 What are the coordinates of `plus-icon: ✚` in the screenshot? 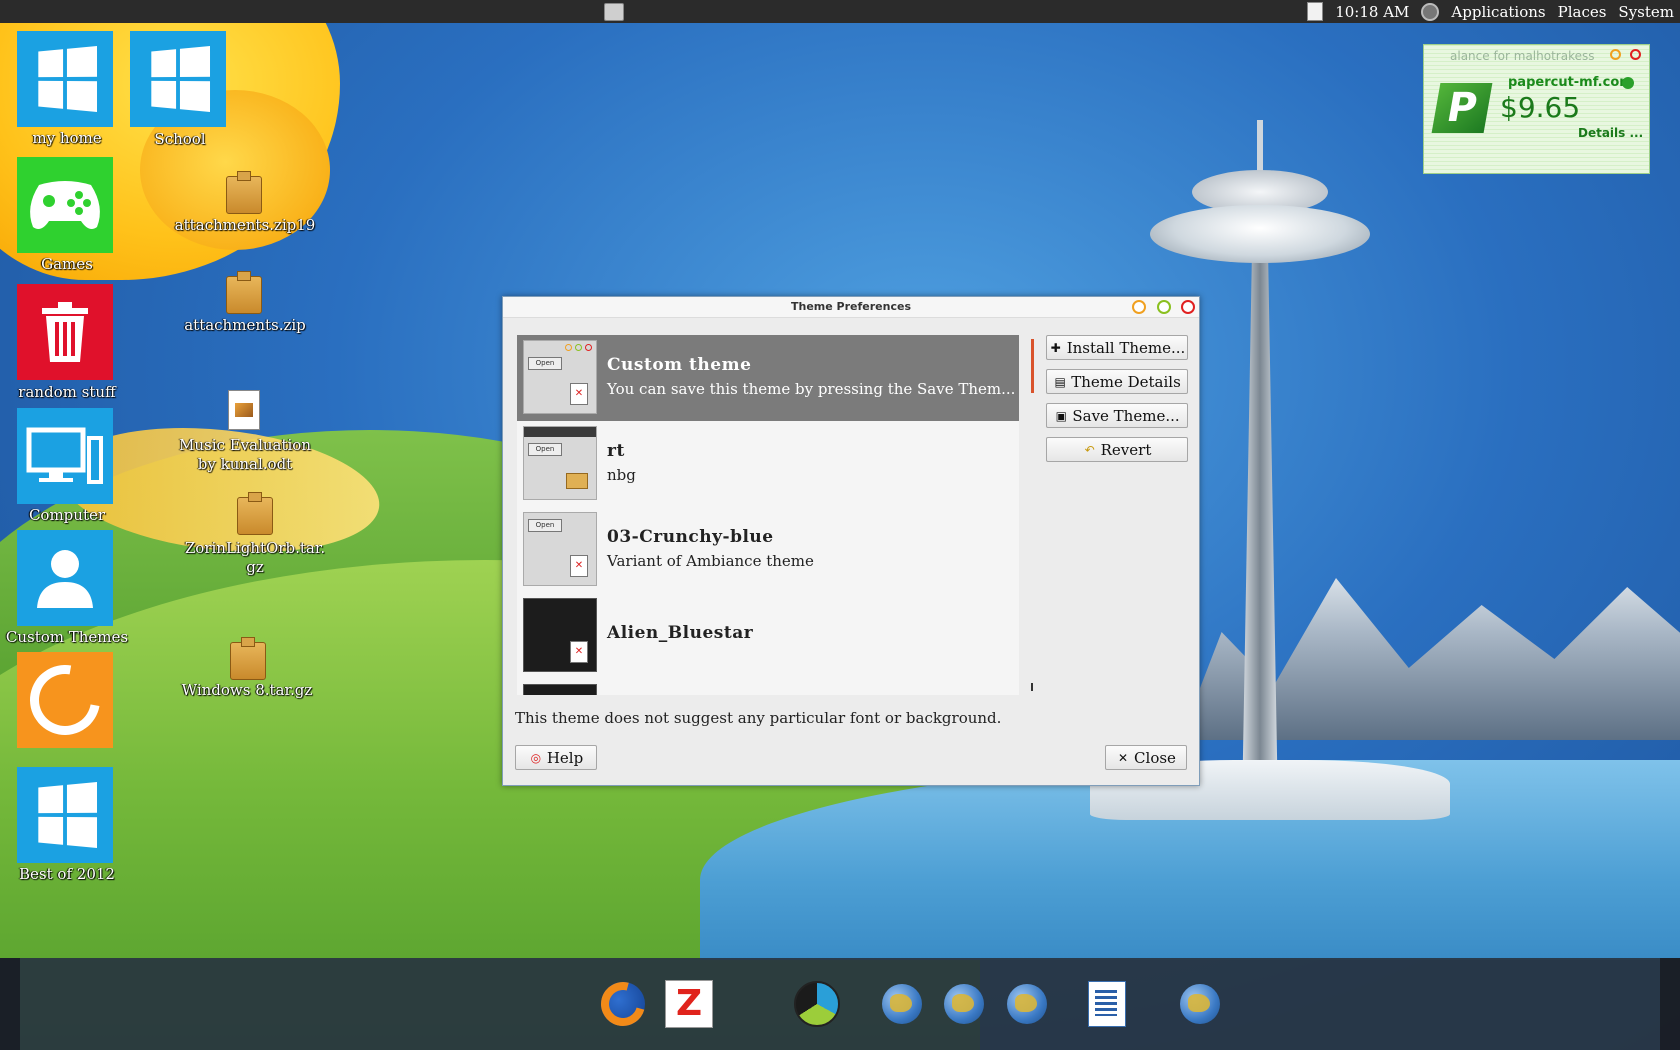 It's located at (1055, 347).